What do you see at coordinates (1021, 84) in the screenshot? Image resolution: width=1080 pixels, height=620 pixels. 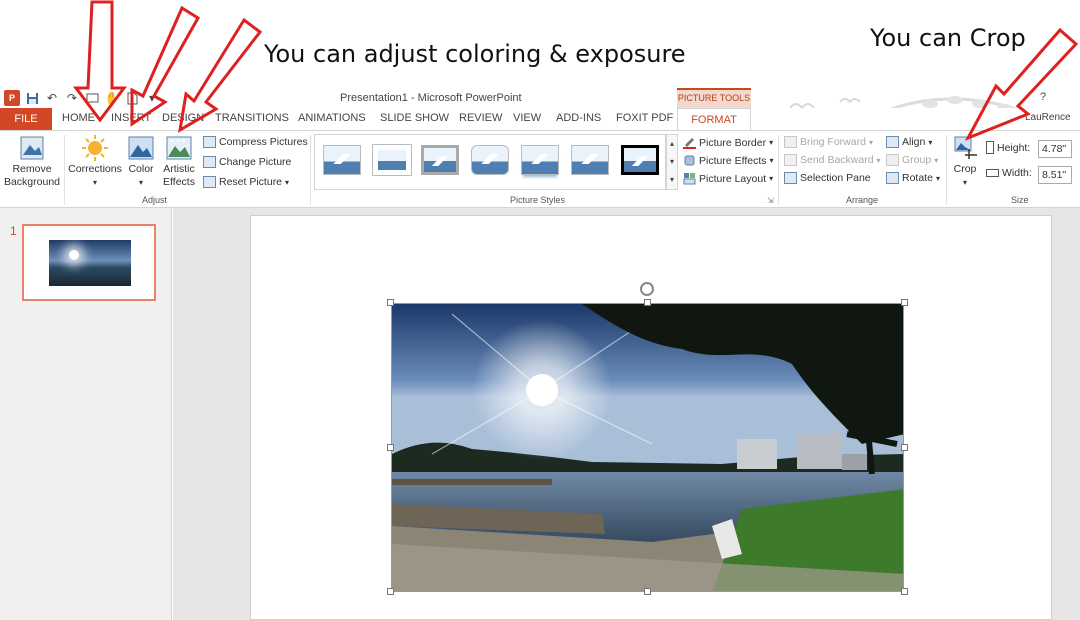 I see `arrow-to-crop-icon` at bounding box center [1021, 84].